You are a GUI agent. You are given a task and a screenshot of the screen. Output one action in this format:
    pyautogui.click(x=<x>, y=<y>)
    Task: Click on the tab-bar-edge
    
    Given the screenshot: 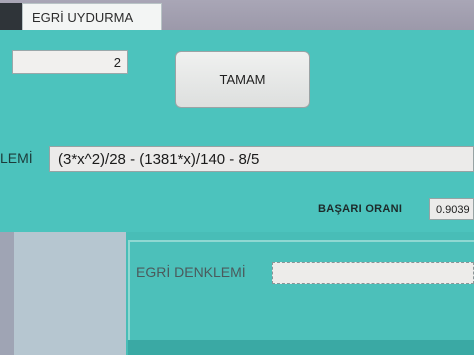 What is the action you would take?
    pyautogui.click(x=11, y=16)
    